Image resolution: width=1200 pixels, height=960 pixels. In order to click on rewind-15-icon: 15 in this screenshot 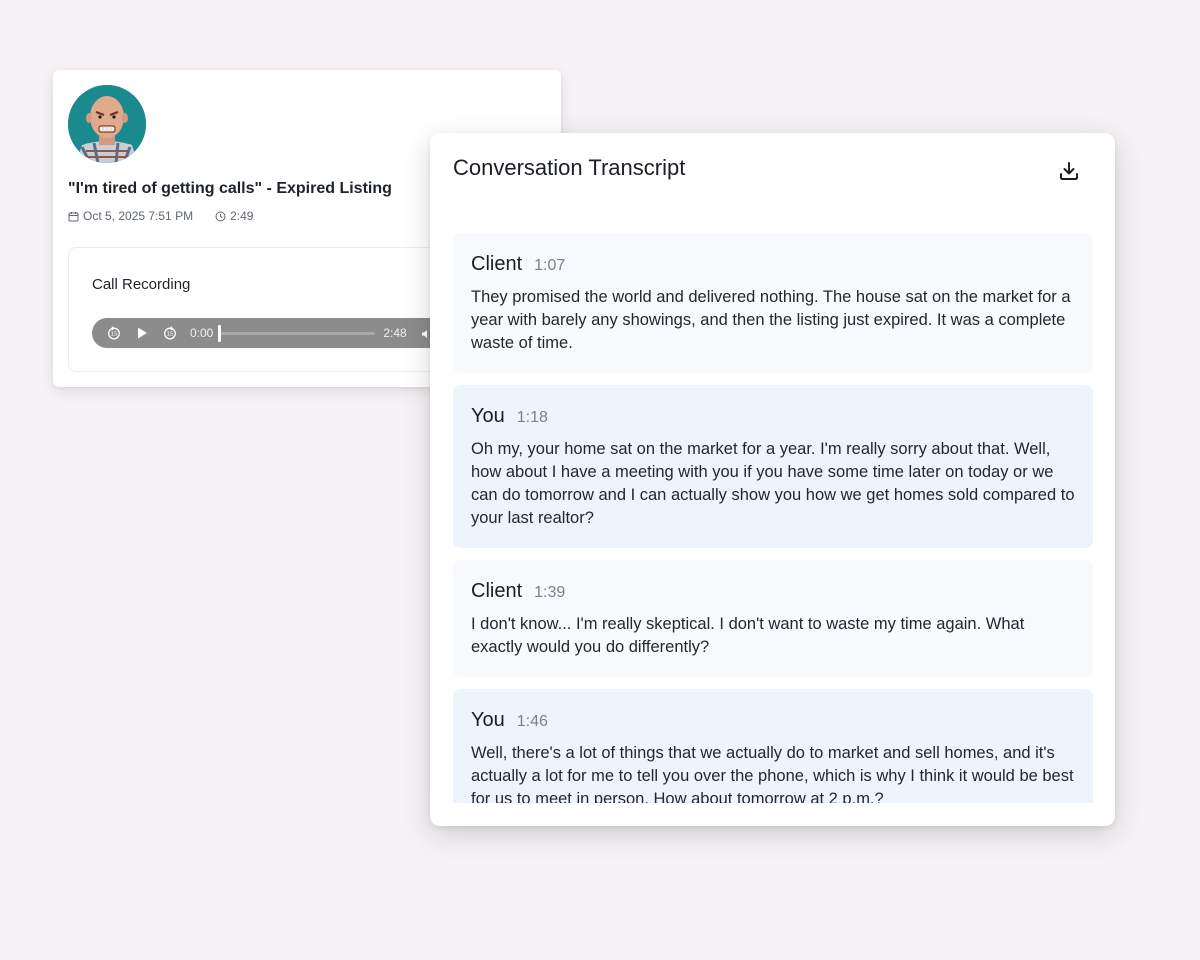, I will do `click(114, 333)`.